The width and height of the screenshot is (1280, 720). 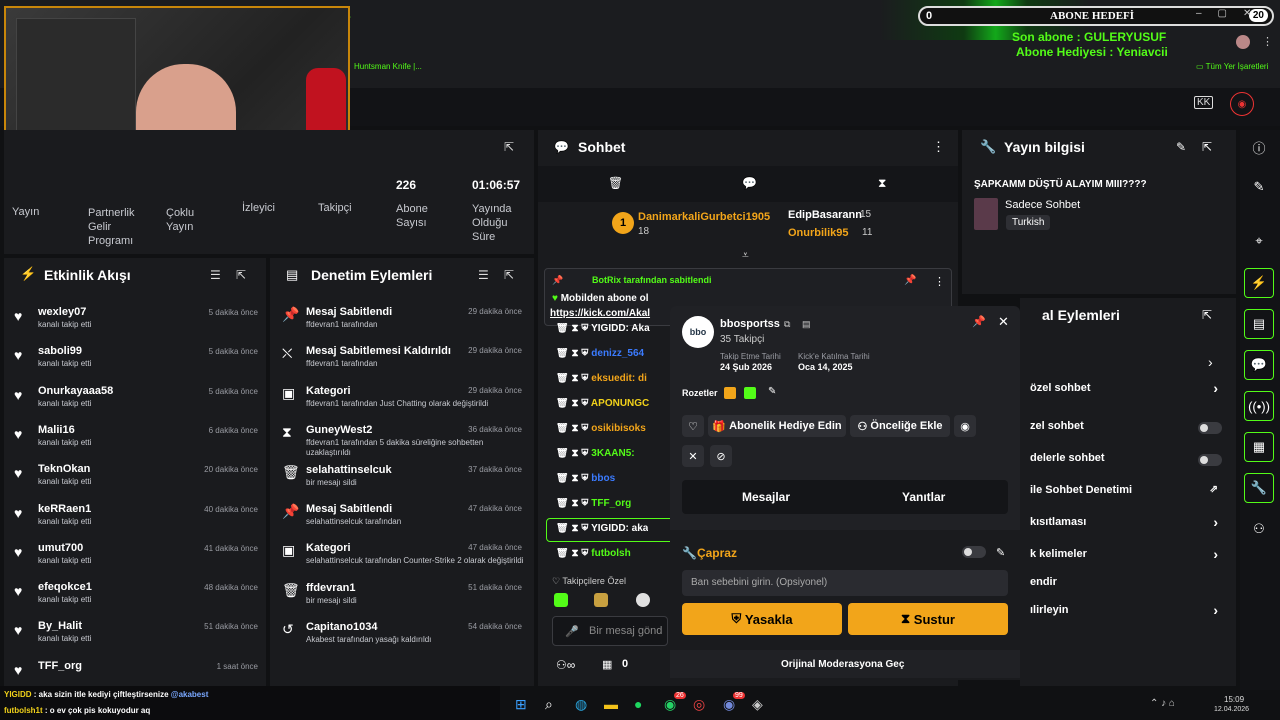 I want to click on activity-item: ♥ wexley07 kanalı takip etti 5 dakika önce, so click(x=139, y=325).